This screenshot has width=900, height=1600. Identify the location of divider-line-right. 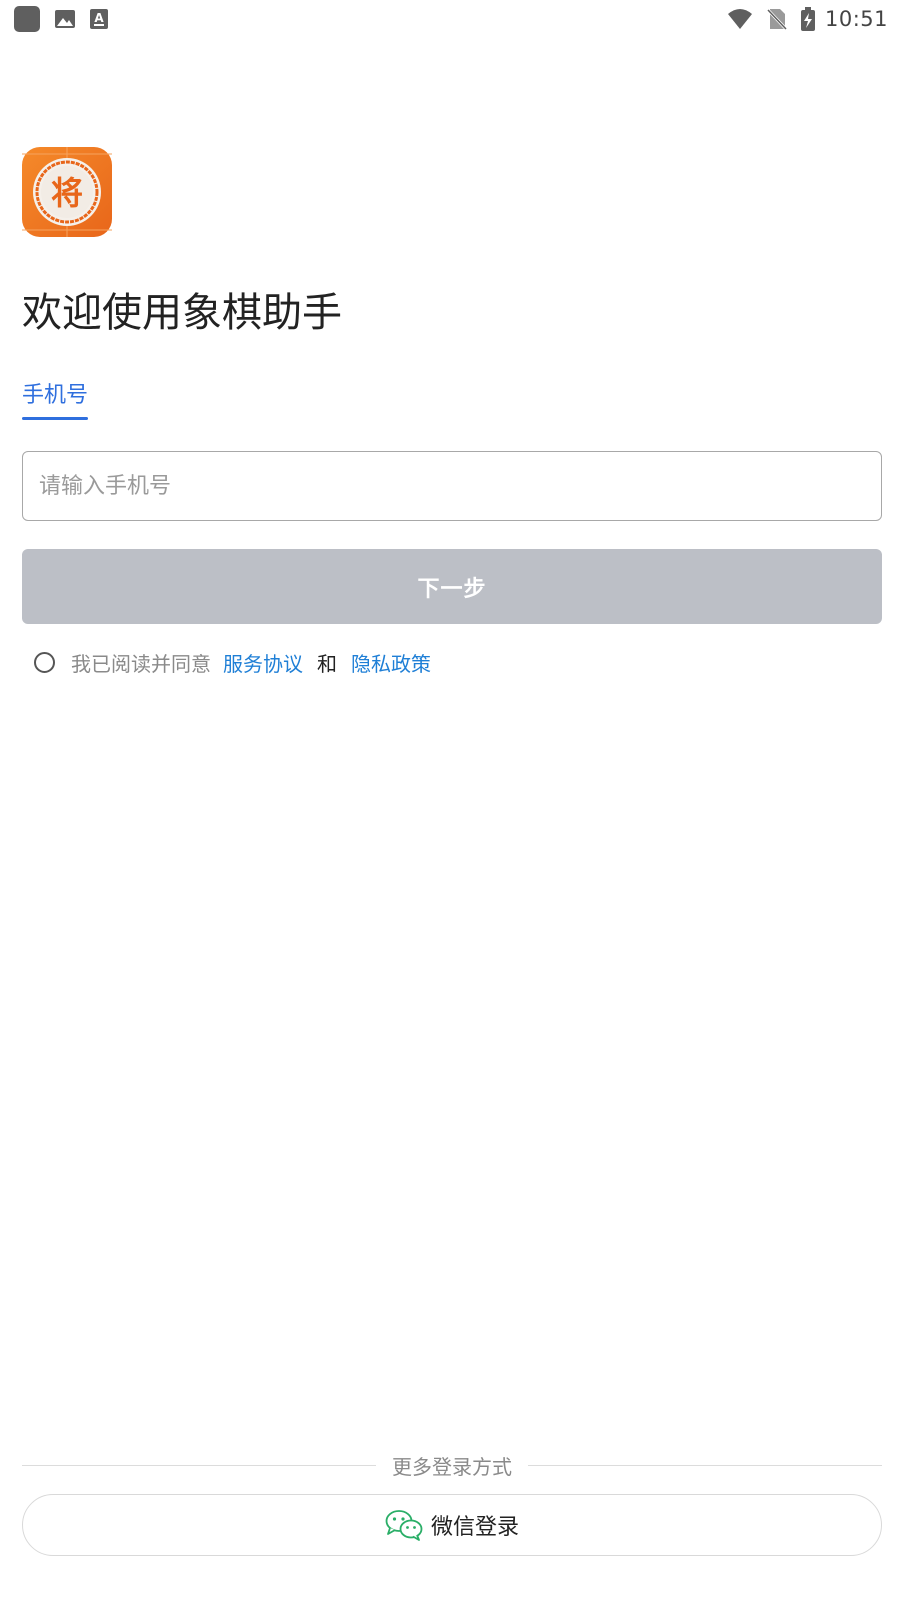
(705, 1465).